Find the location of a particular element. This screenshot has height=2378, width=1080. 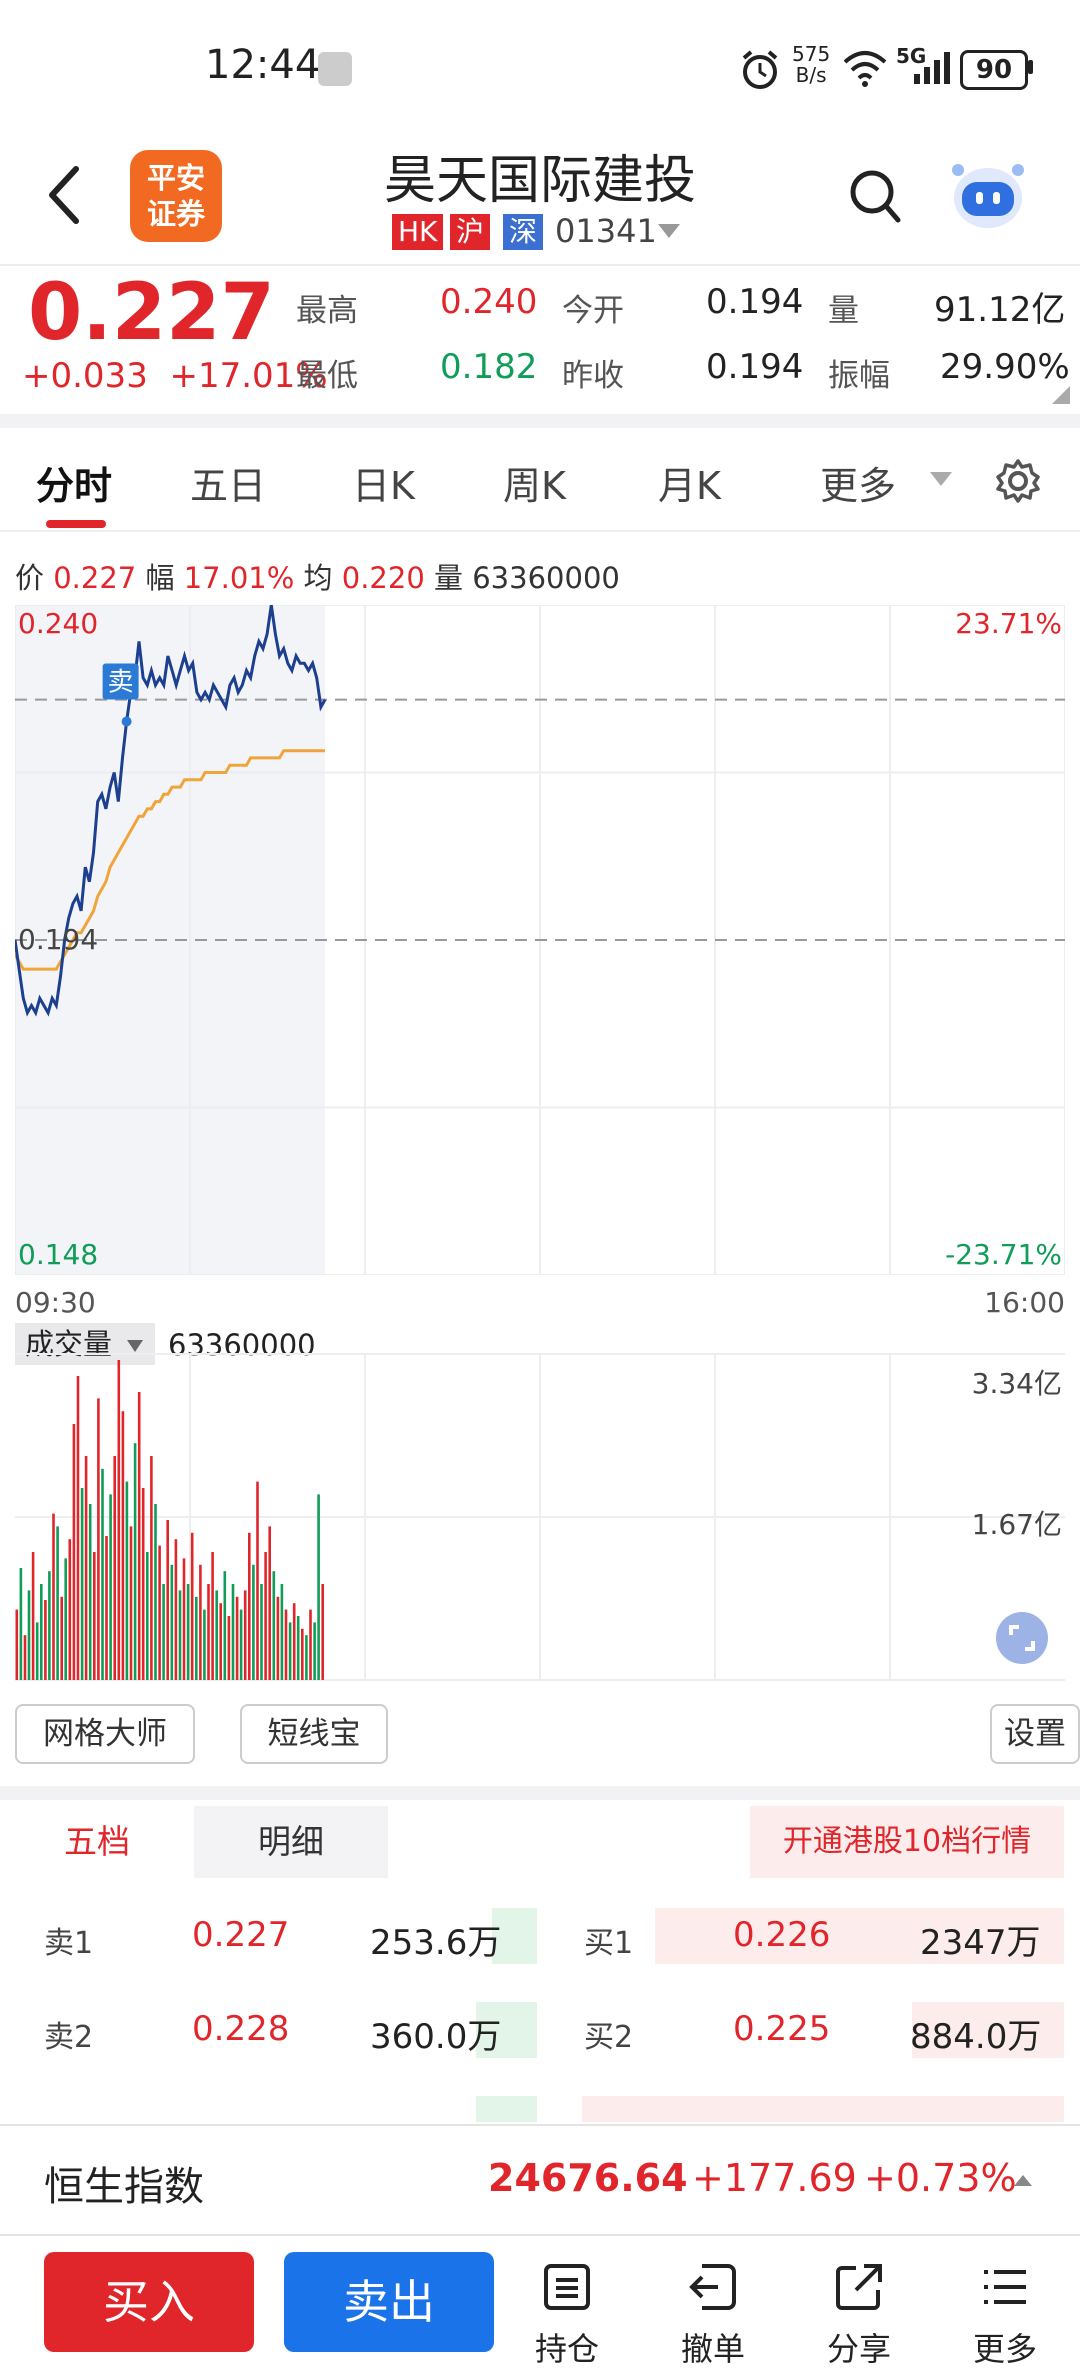

status-bar: 12:44 575 B/s 5G 90 is located at coordinates (540, 65).